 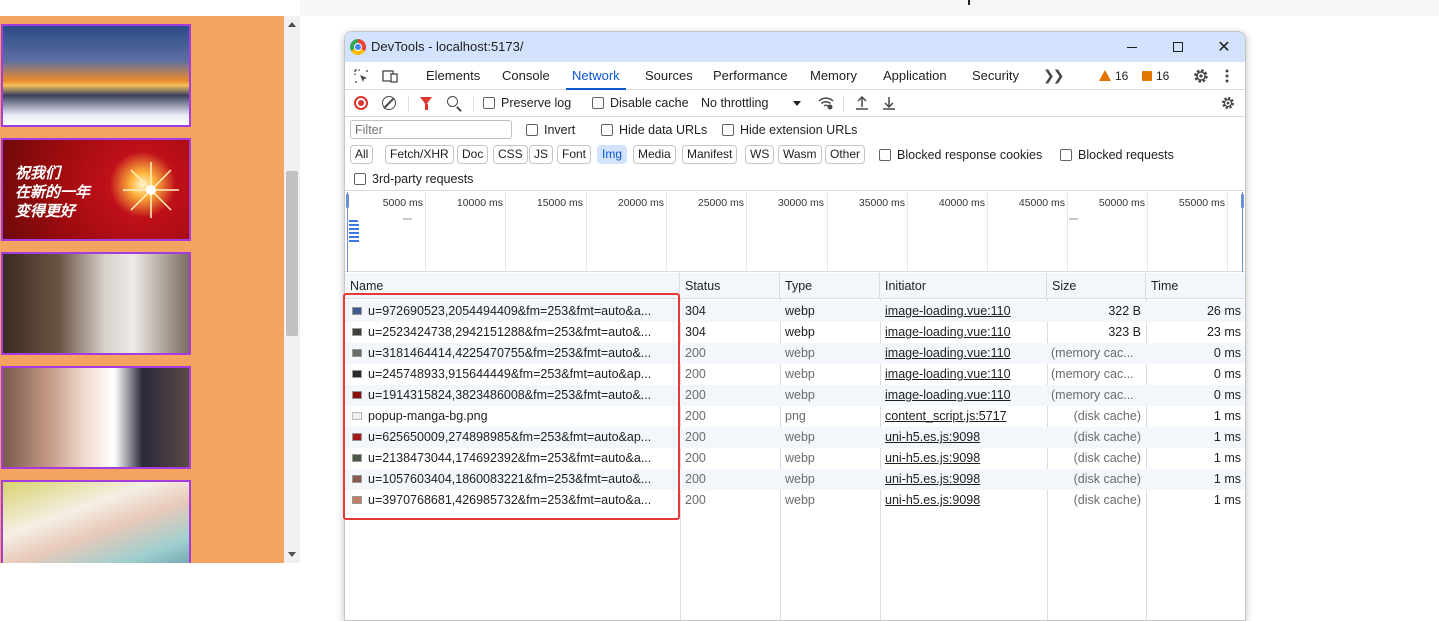 I want to click on minimize-button, so click(x=1132, y=47).